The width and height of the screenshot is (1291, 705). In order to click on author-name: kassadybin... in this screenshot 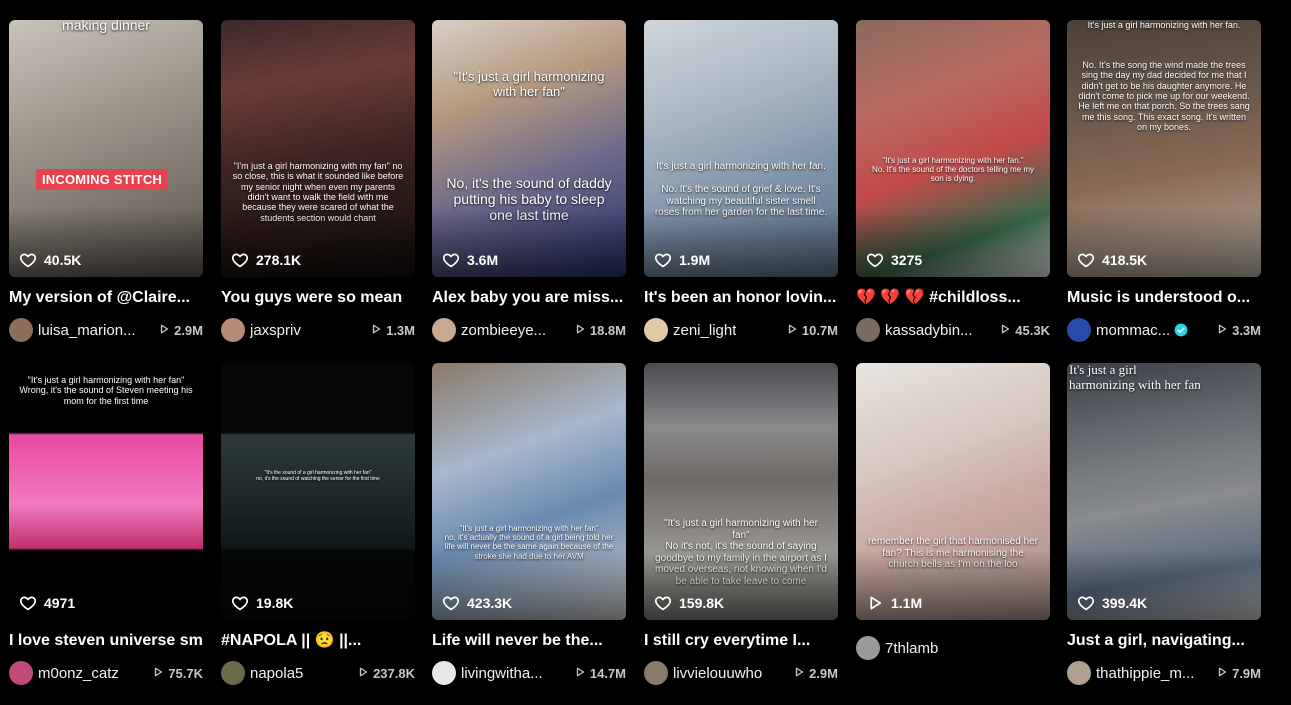, I will do `click(929, 330)`.